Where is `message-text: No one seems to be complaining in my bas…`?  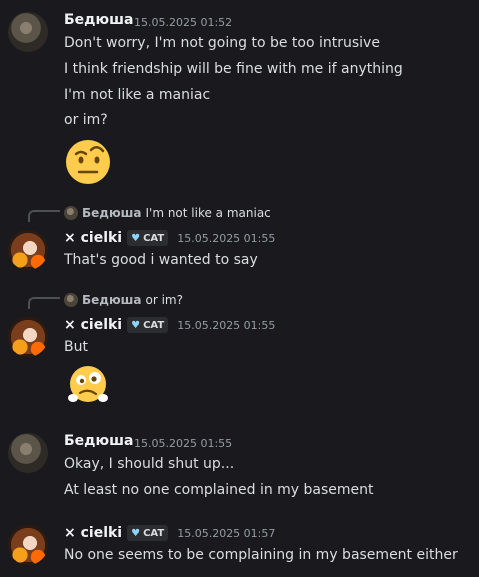
message-text: No one seems to be complaining in my bas… is located at coordinates (261, 555).